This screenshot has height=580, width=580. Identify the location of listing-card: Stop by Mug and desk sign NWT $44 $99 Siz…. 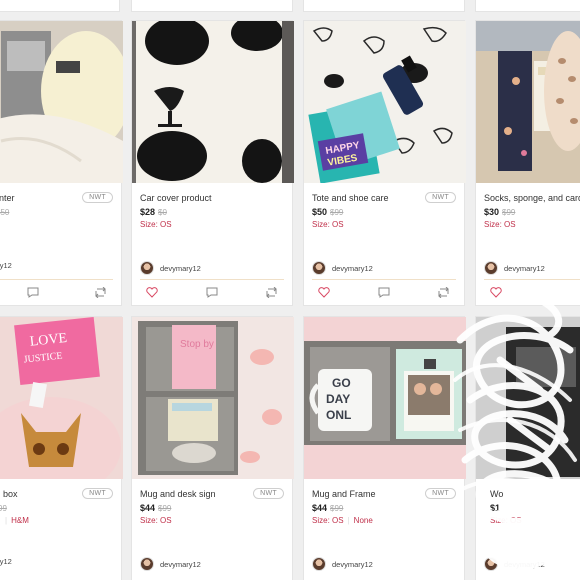
(212, 448).